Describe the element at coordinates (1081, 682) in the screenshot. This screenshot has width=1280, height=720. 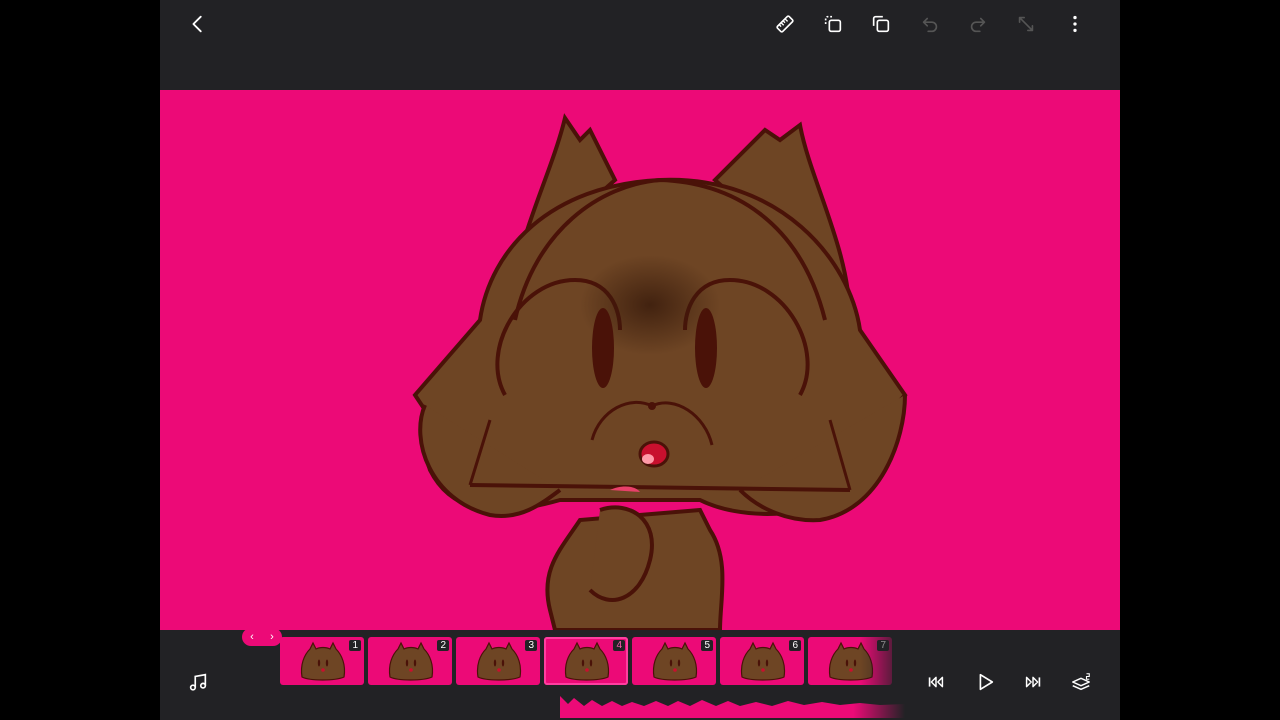
I see `layers-icon` at that location.